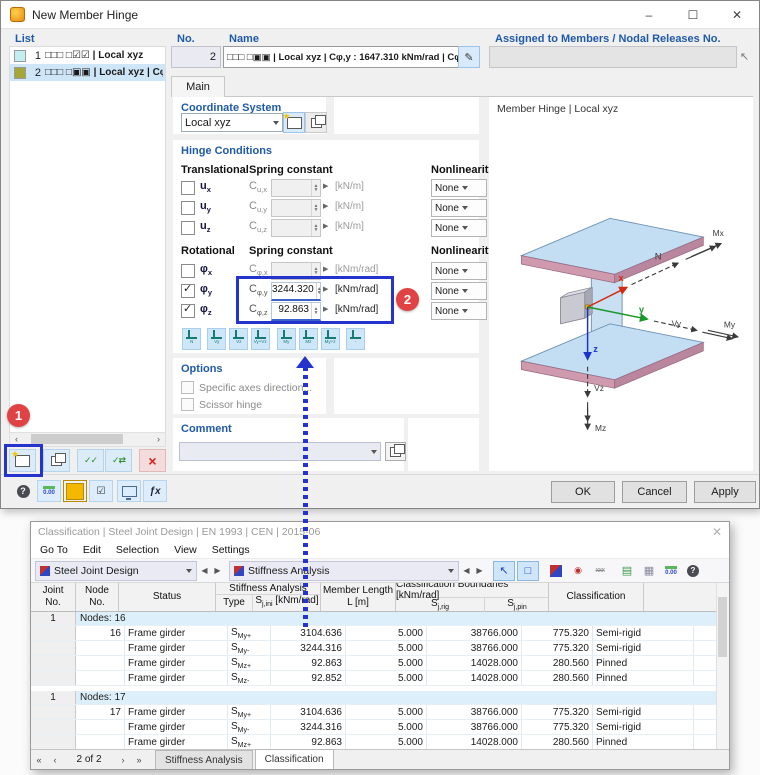 The width and height of the screenshot is (760, 775). I want to click on dimensions-button: xxx, so click(600, 571).